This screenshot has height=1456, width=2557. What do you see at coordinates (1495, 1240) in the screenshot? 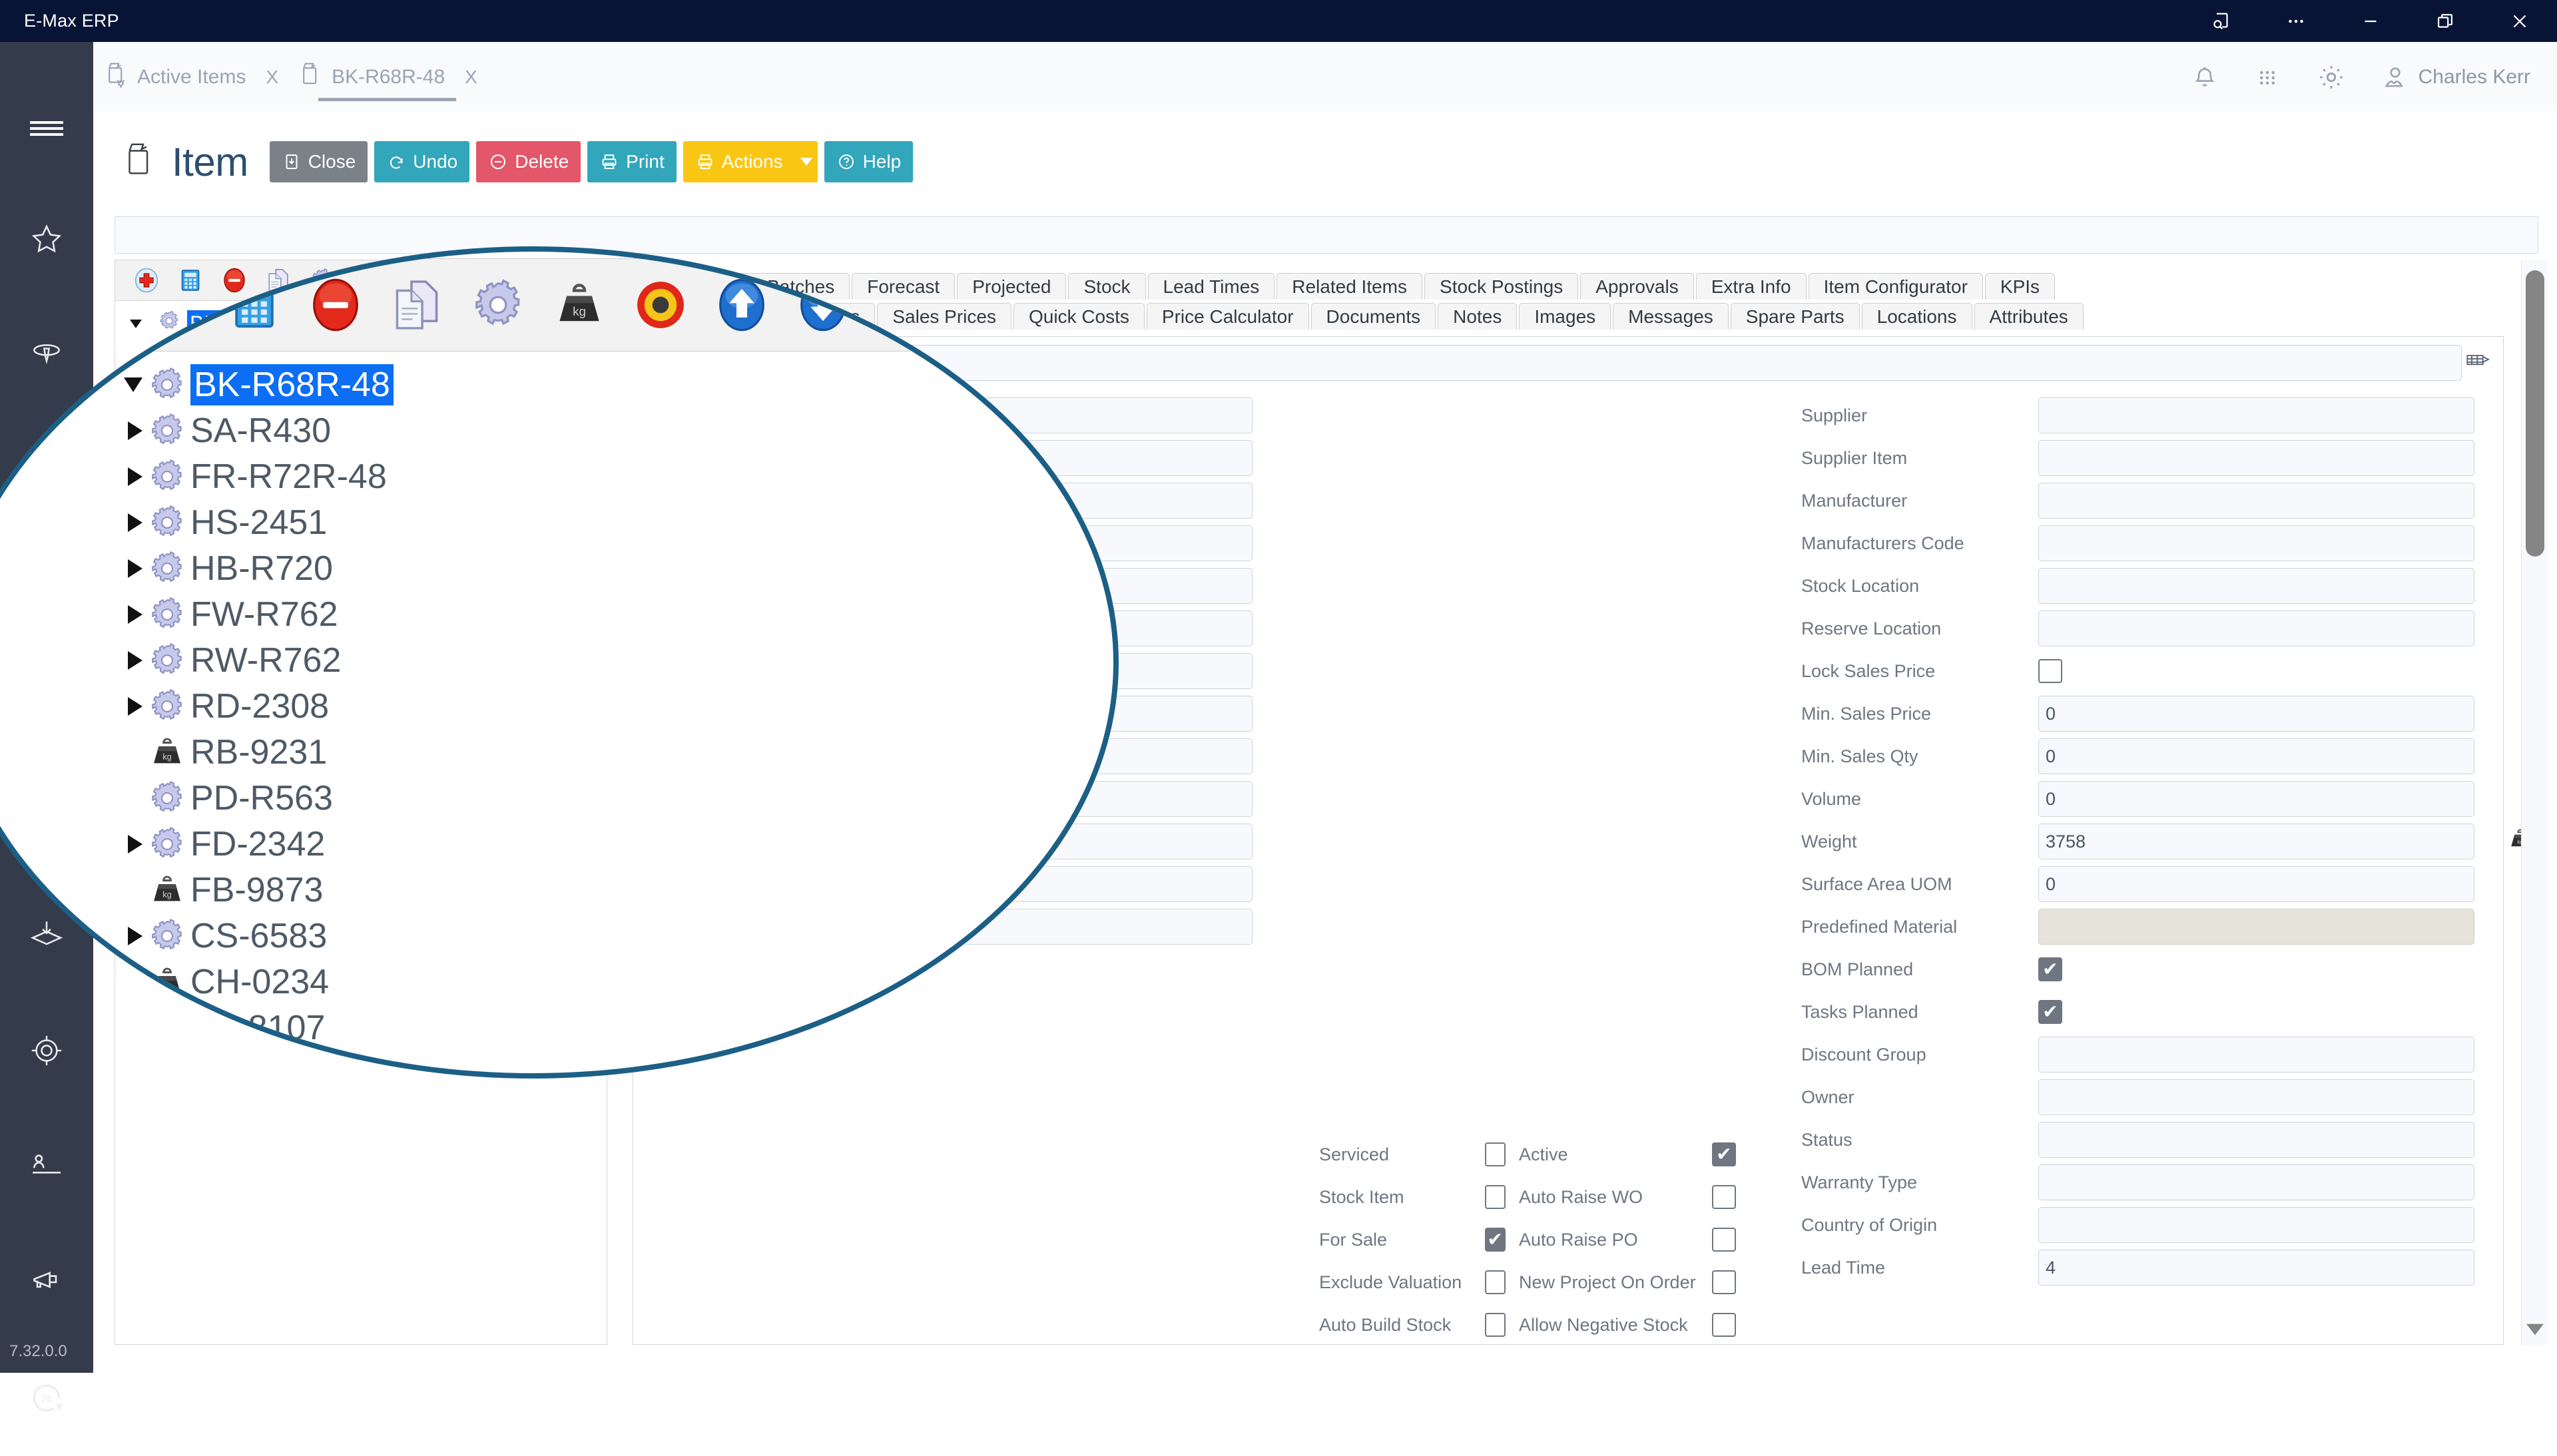
I see `checkbox-for-sale` at bounding box center [1495, 1240].